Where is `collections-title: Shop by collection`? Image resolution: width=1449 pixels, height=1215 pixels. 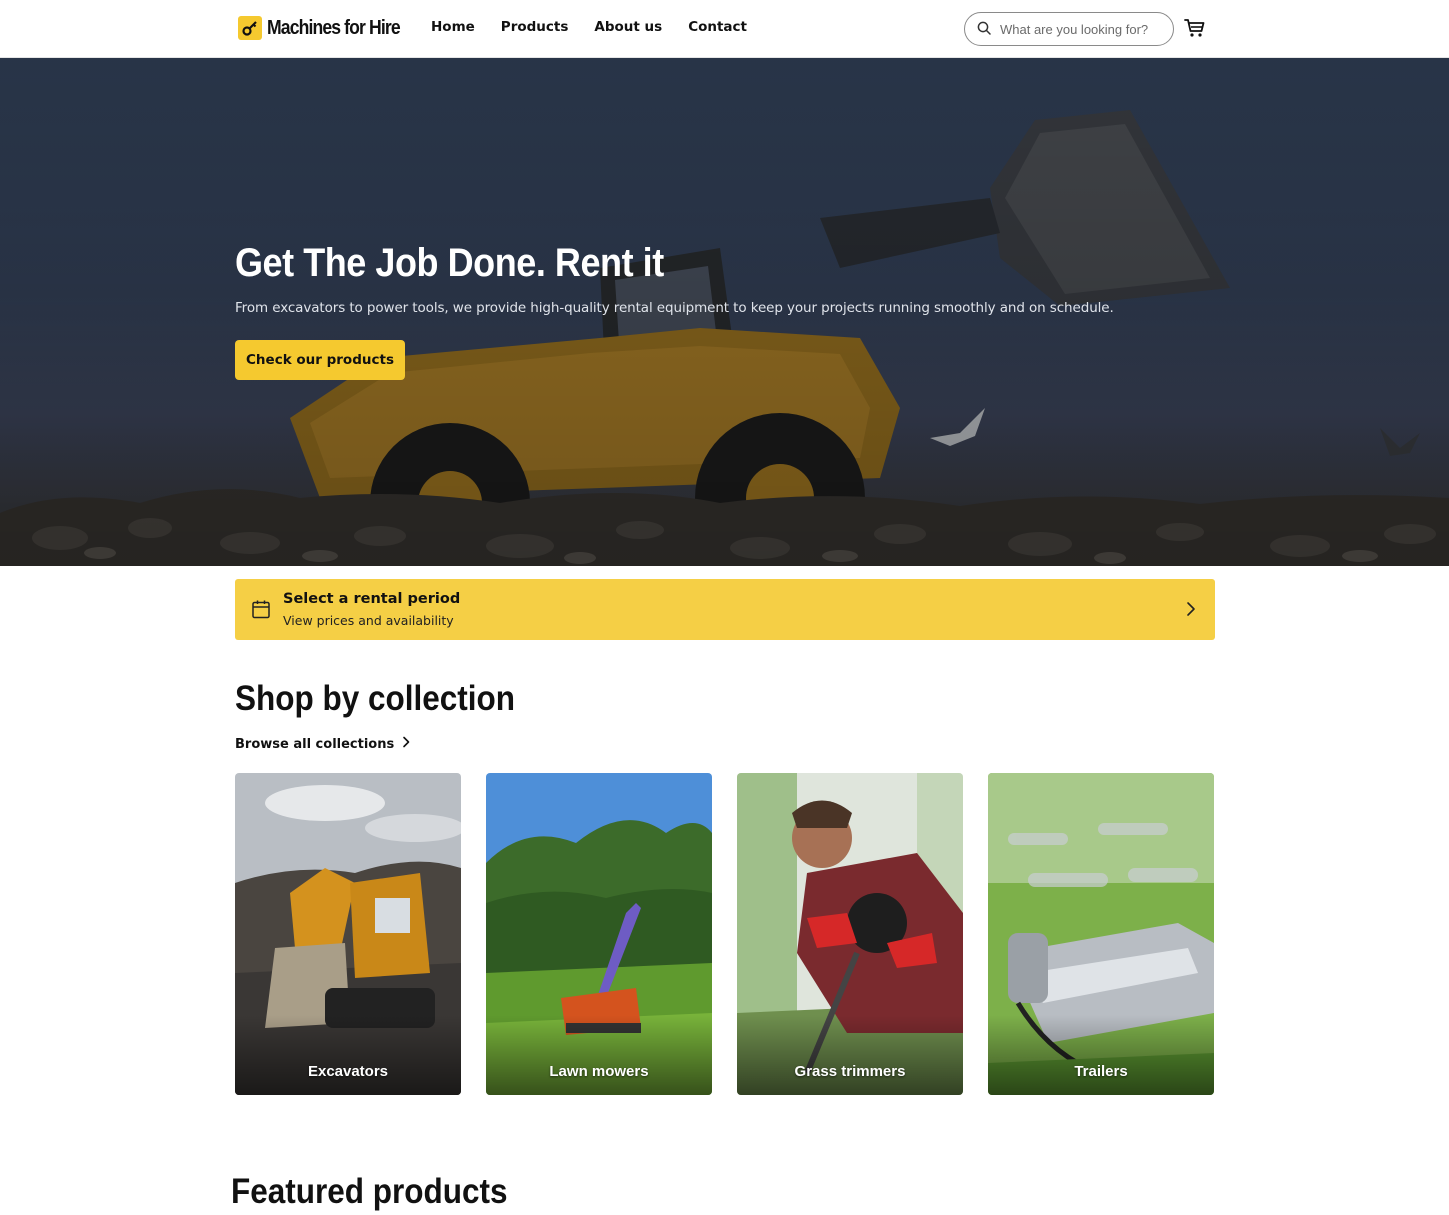
collections-title: Shop by collection is located at coordinates (375, 698).